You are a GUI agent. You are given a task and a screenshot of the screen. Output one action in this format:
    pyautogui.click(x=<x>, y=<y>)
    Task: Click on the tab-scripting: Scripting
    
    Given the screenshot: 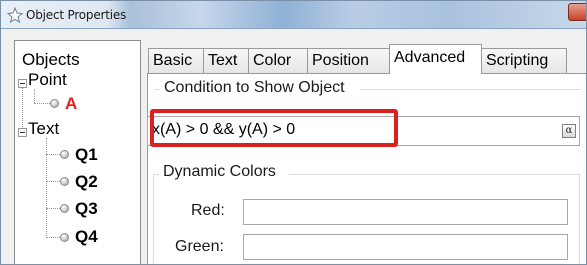 What is the action you would take?
    pyautogui.click(x=524, y=60)
    